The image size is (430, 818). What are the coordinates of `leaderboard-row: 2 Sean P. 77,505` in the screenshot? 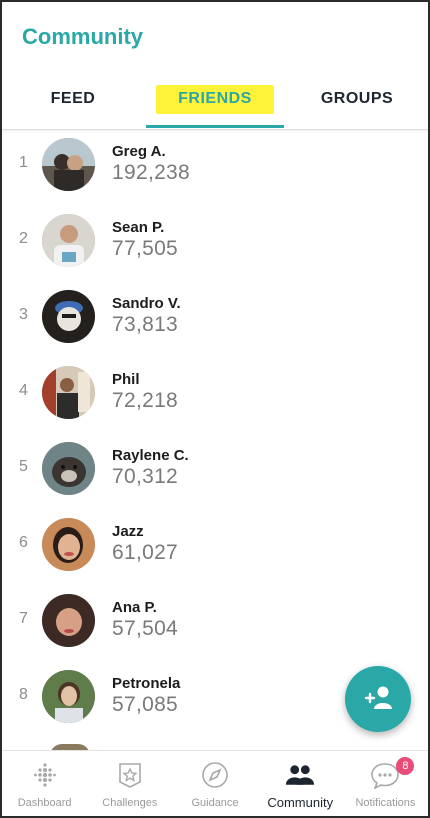 It's located at (215, 244).